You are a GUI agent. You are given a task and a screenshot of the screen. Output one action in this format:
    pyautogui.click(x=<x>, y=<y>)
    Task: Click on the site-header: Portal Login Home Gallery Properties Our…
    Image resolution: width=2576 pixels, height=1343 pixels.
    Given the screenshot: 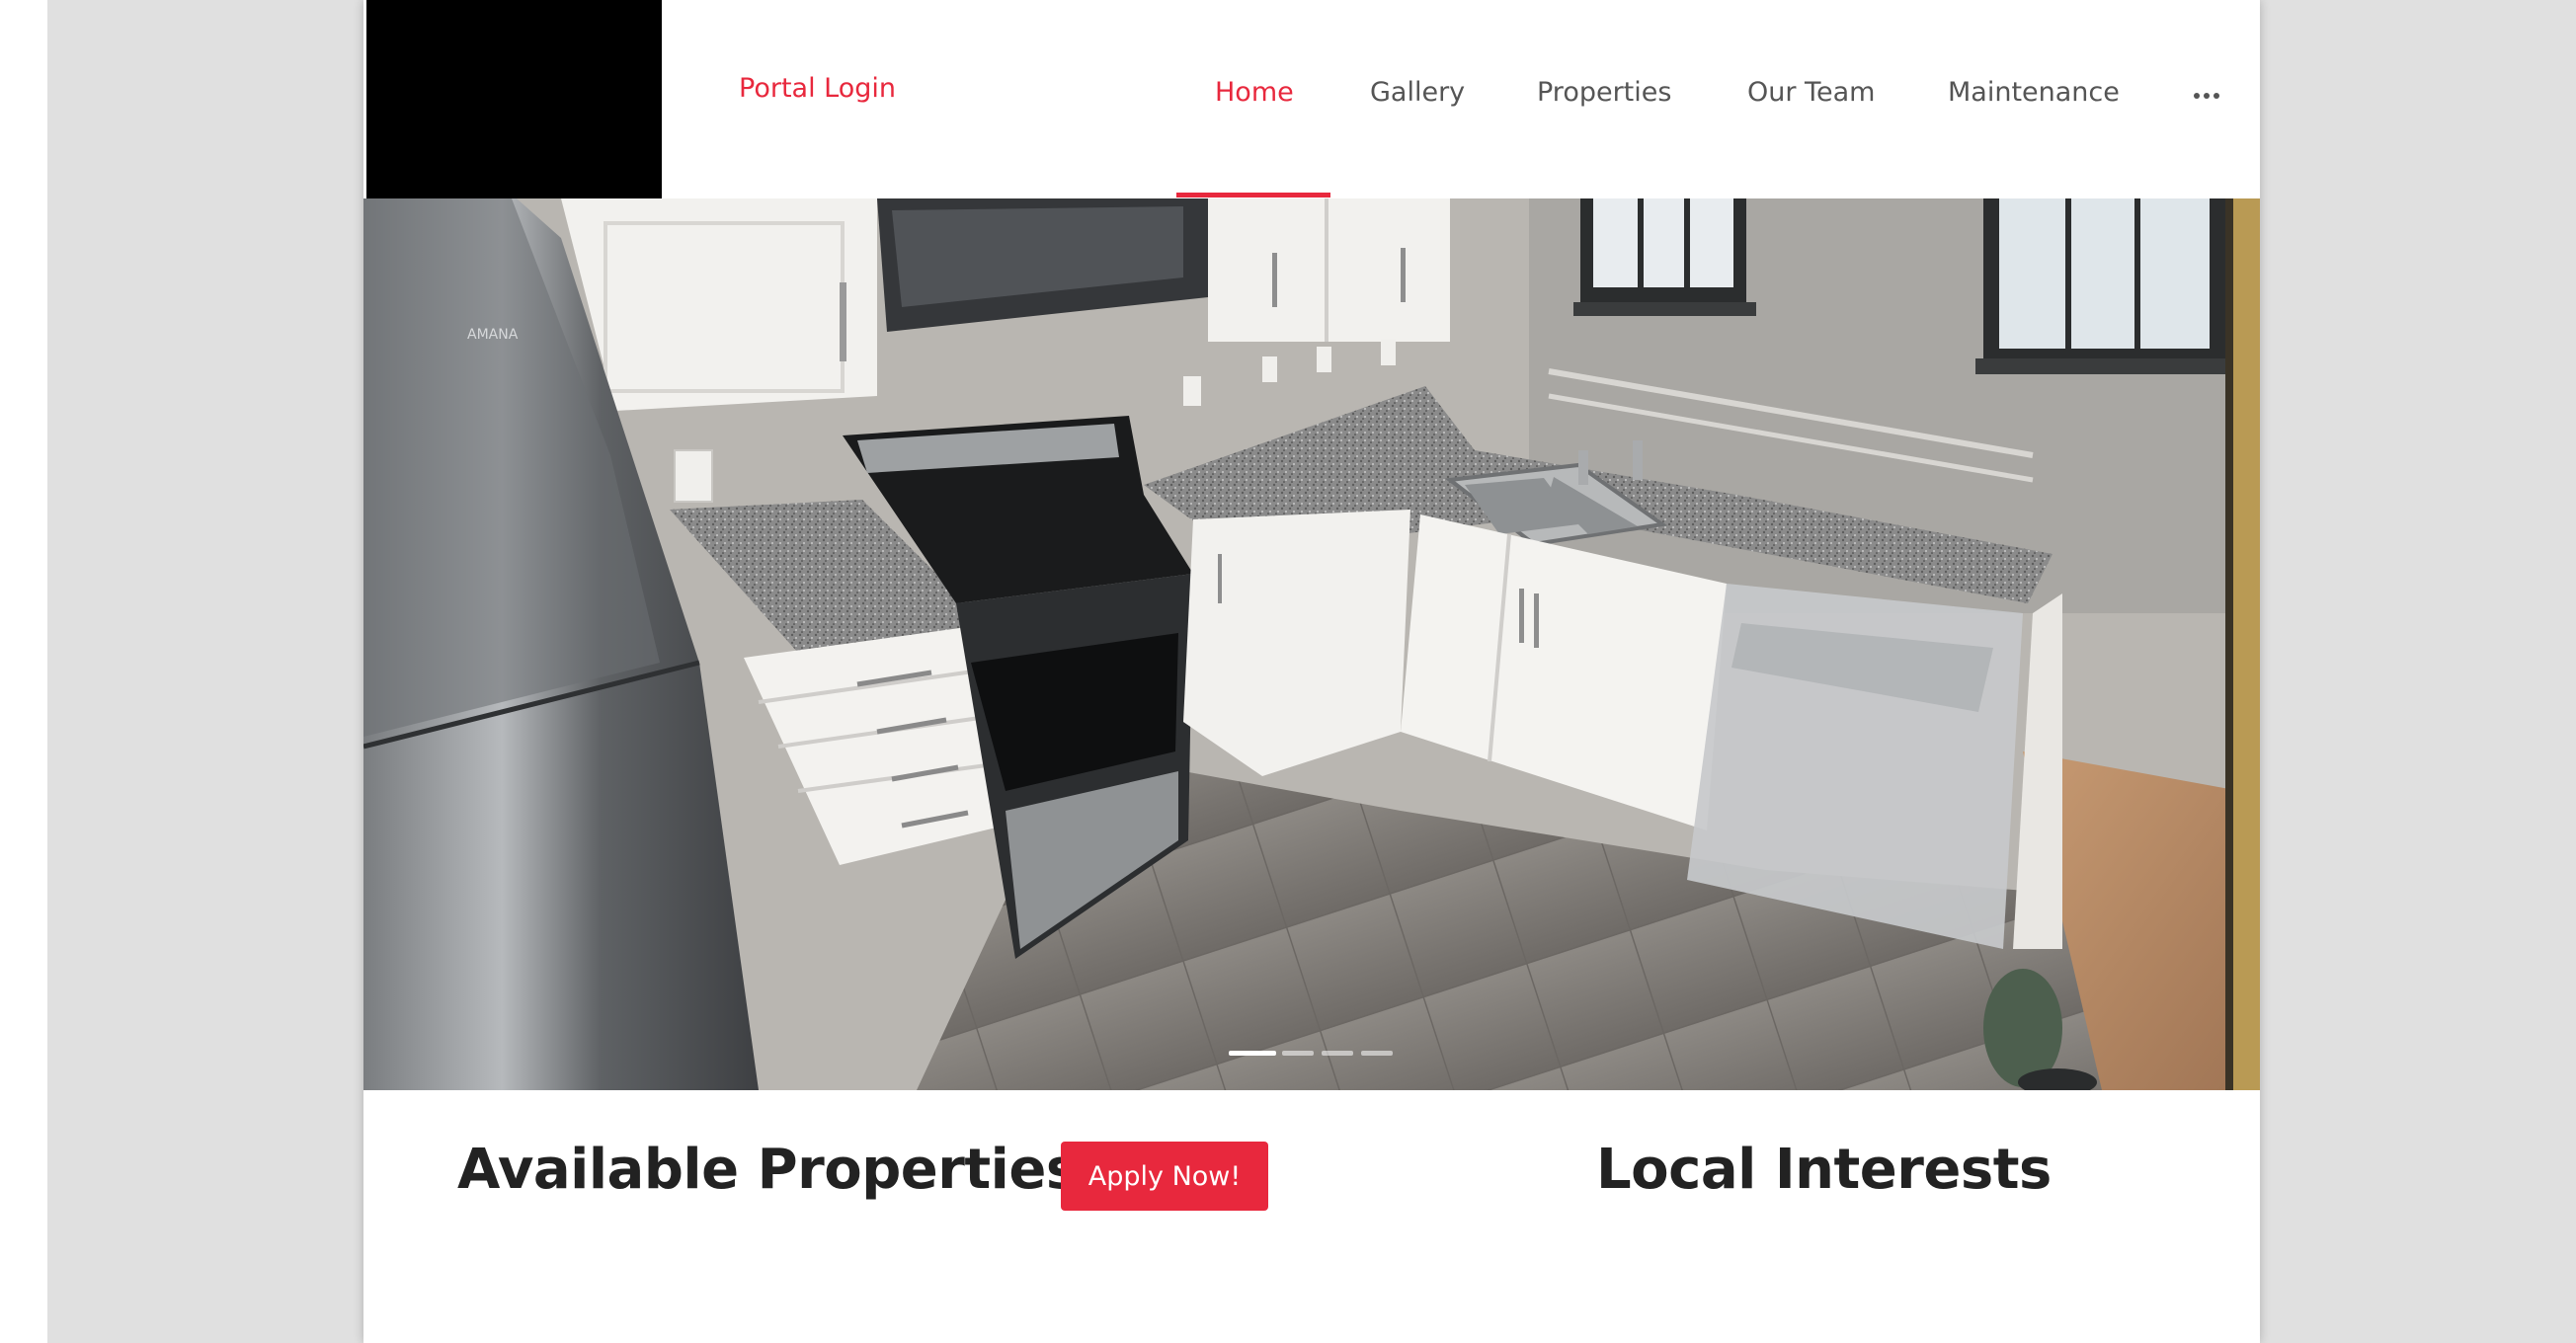 What is the action you would take?
    pyautogui.click(x=1311, y=99)
    